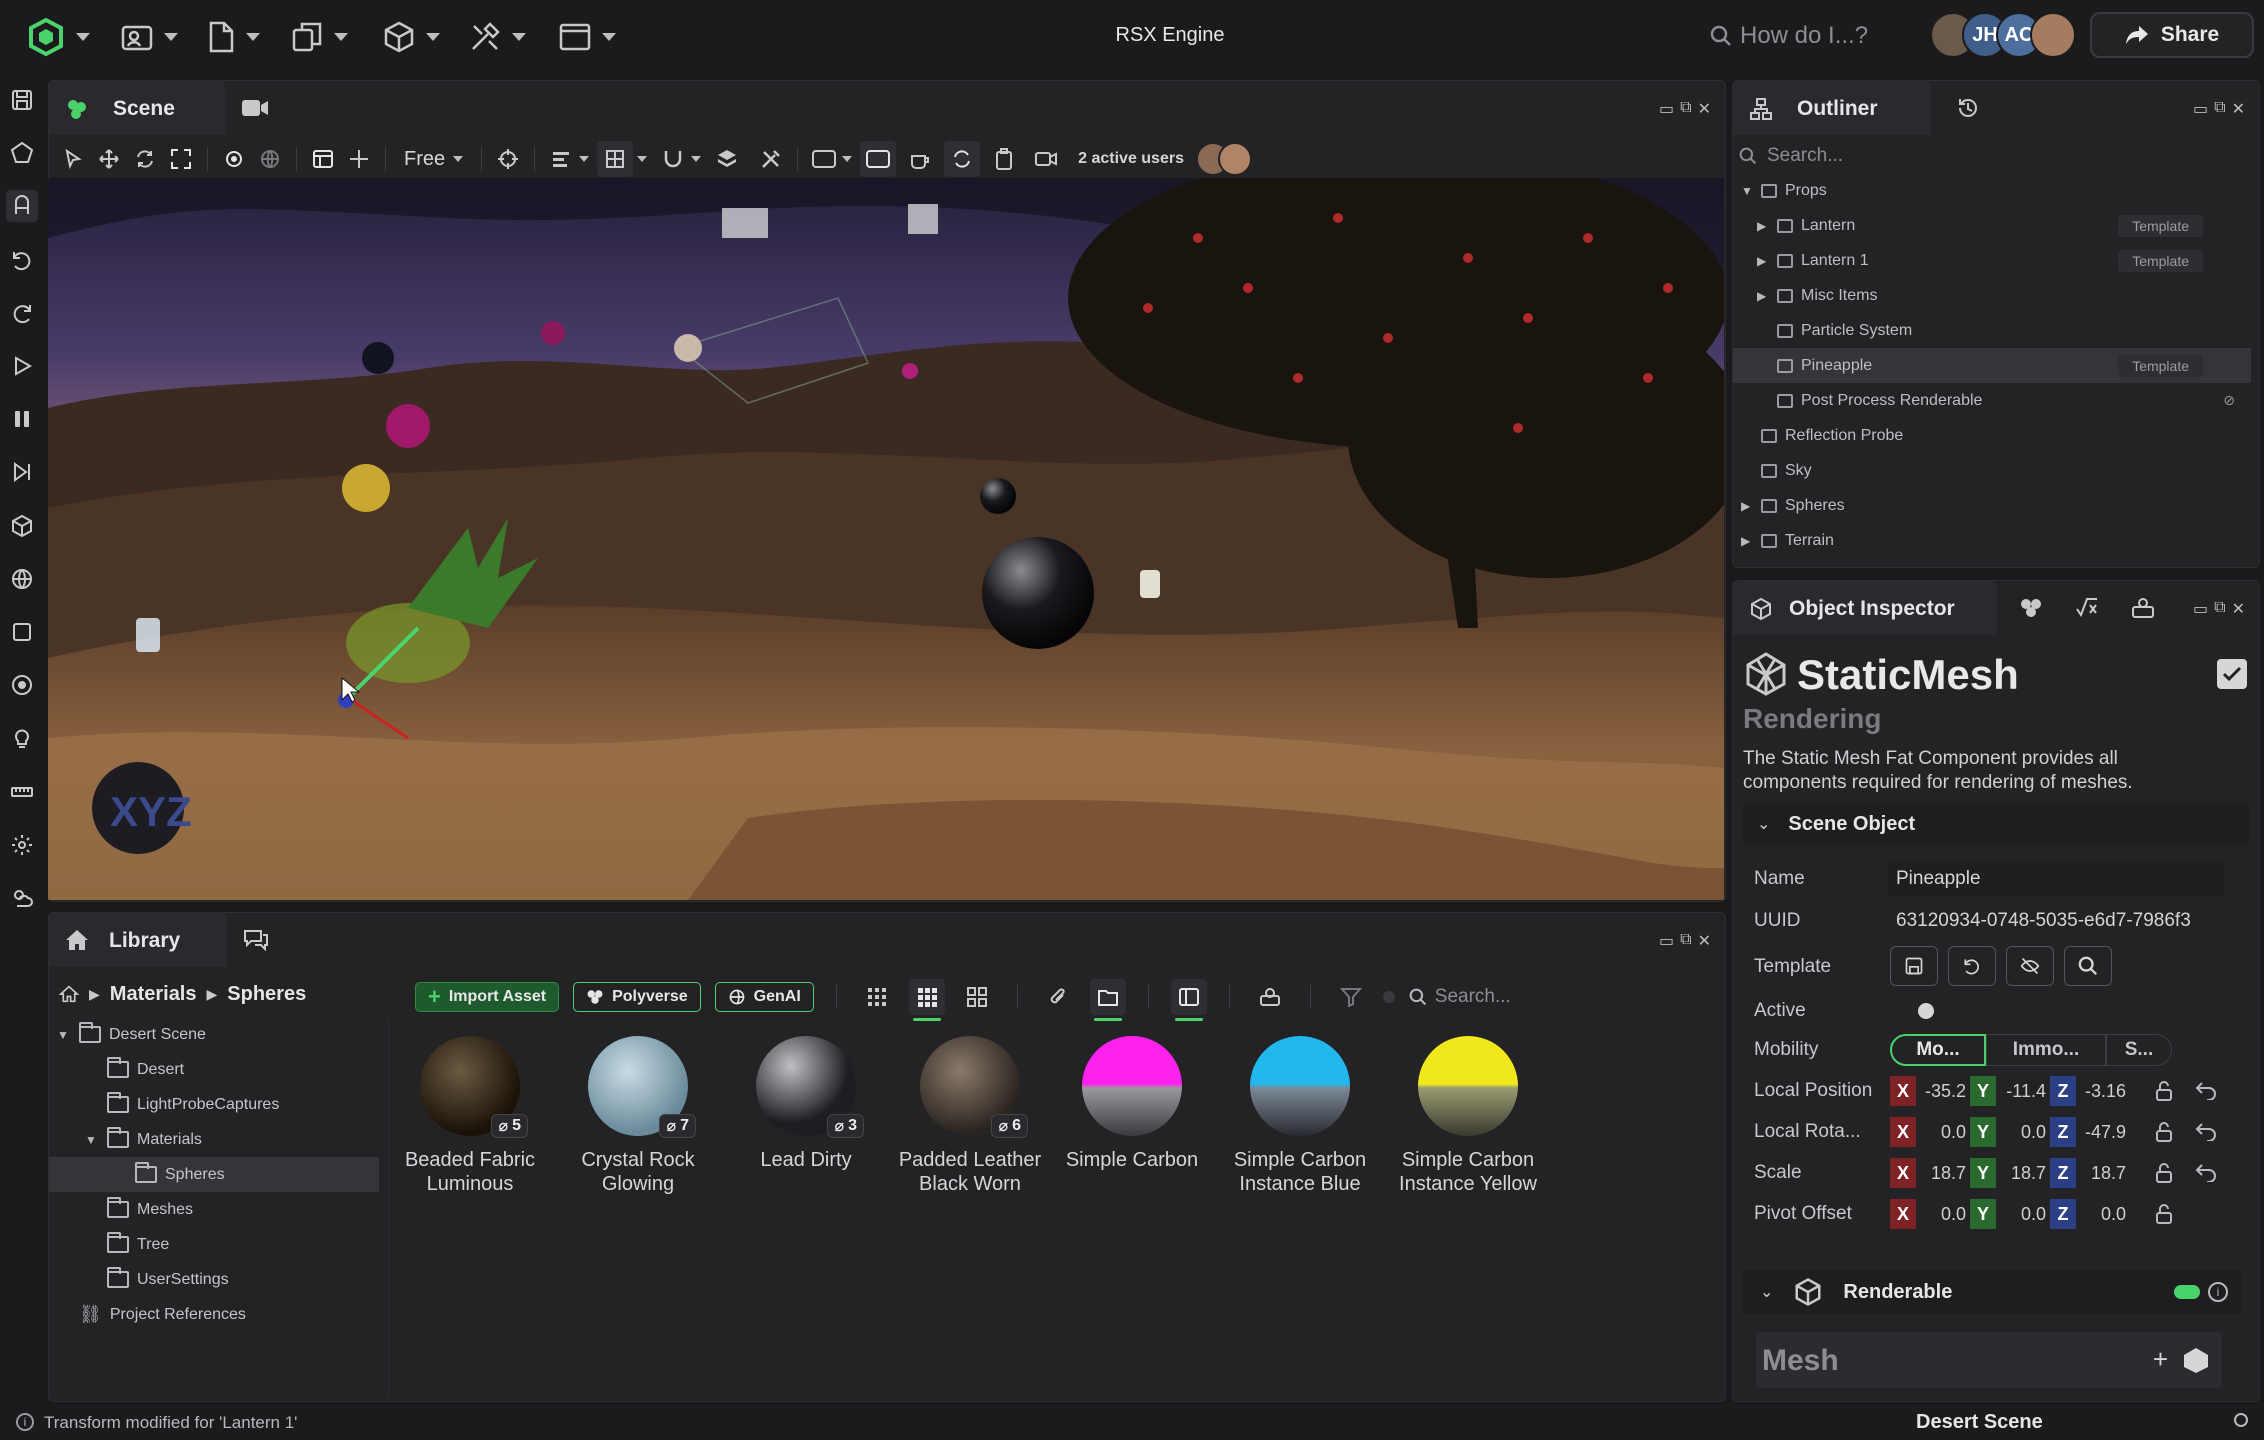  What do you see at coordinates (1992, 295) in the screenshot?
I see `outliner-row: ▶ Misc Items` at bounding box center [1992, 295].